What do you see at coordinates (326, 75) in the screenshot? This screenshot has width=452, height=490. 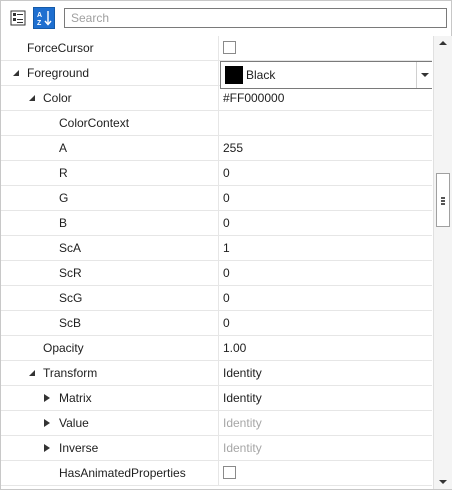 I see `foreground-brush-dropdown: Black` at bounding box center [326, 75].